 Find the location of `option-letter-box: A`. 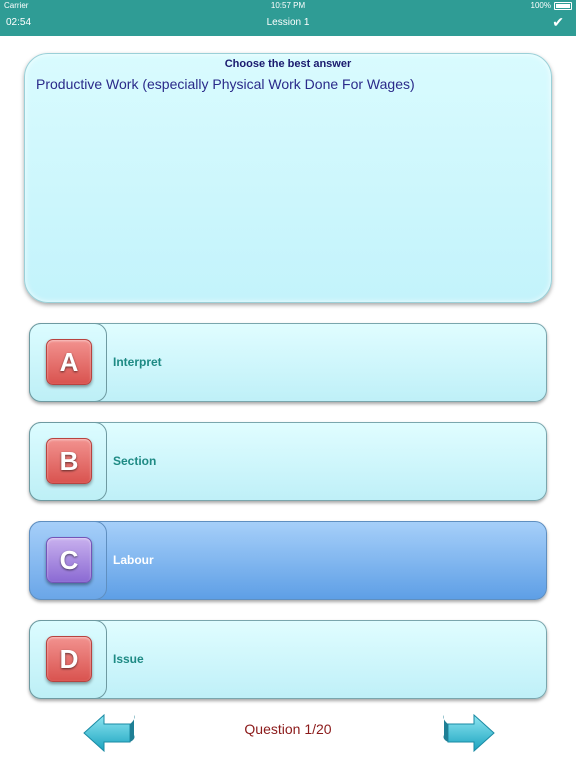

option-letter-box: A is located at coordinates (68, 362).